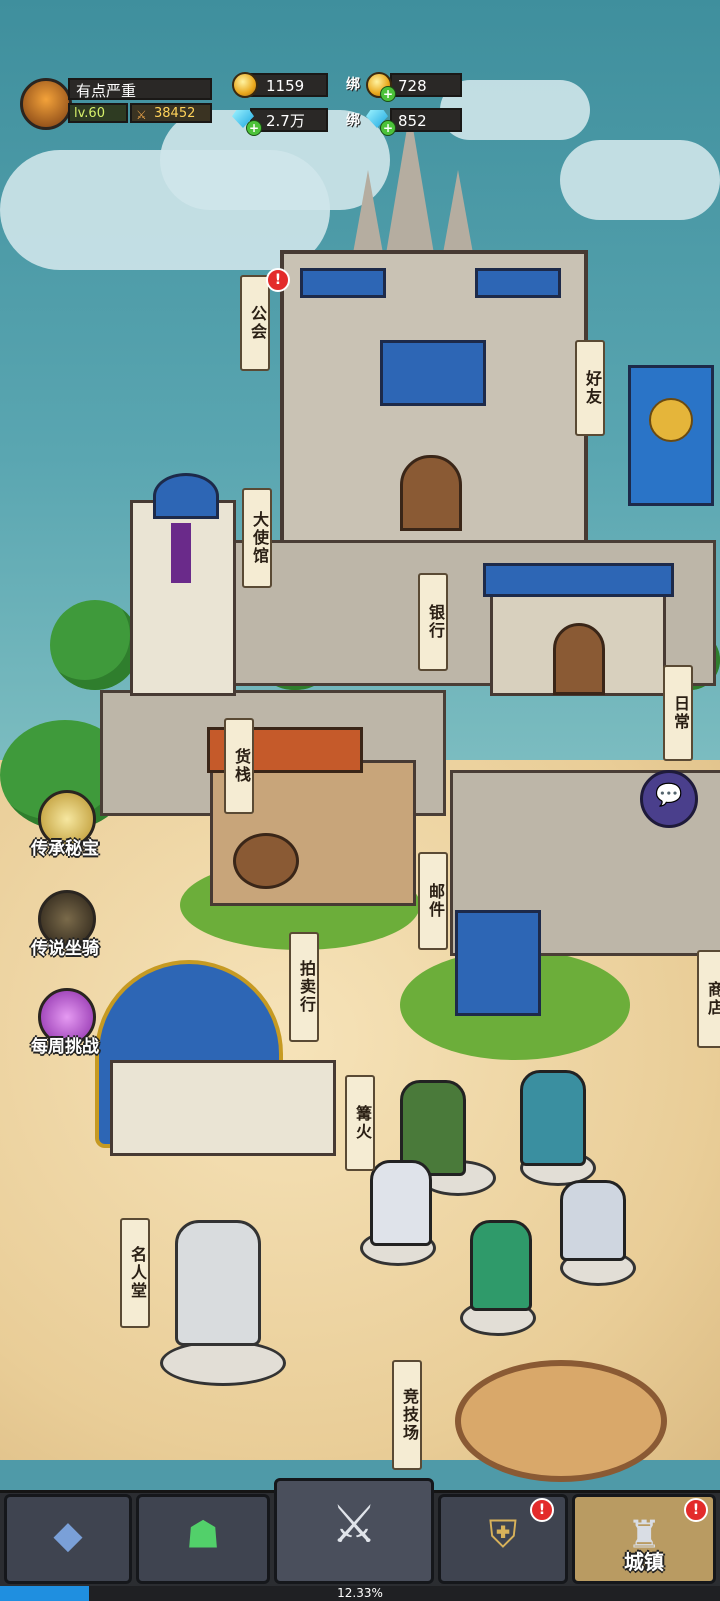  What do you see at coordinates (239, 766) in the screenshot?
I see `inn-banner: 货栈` at bounding box center [239, 766].